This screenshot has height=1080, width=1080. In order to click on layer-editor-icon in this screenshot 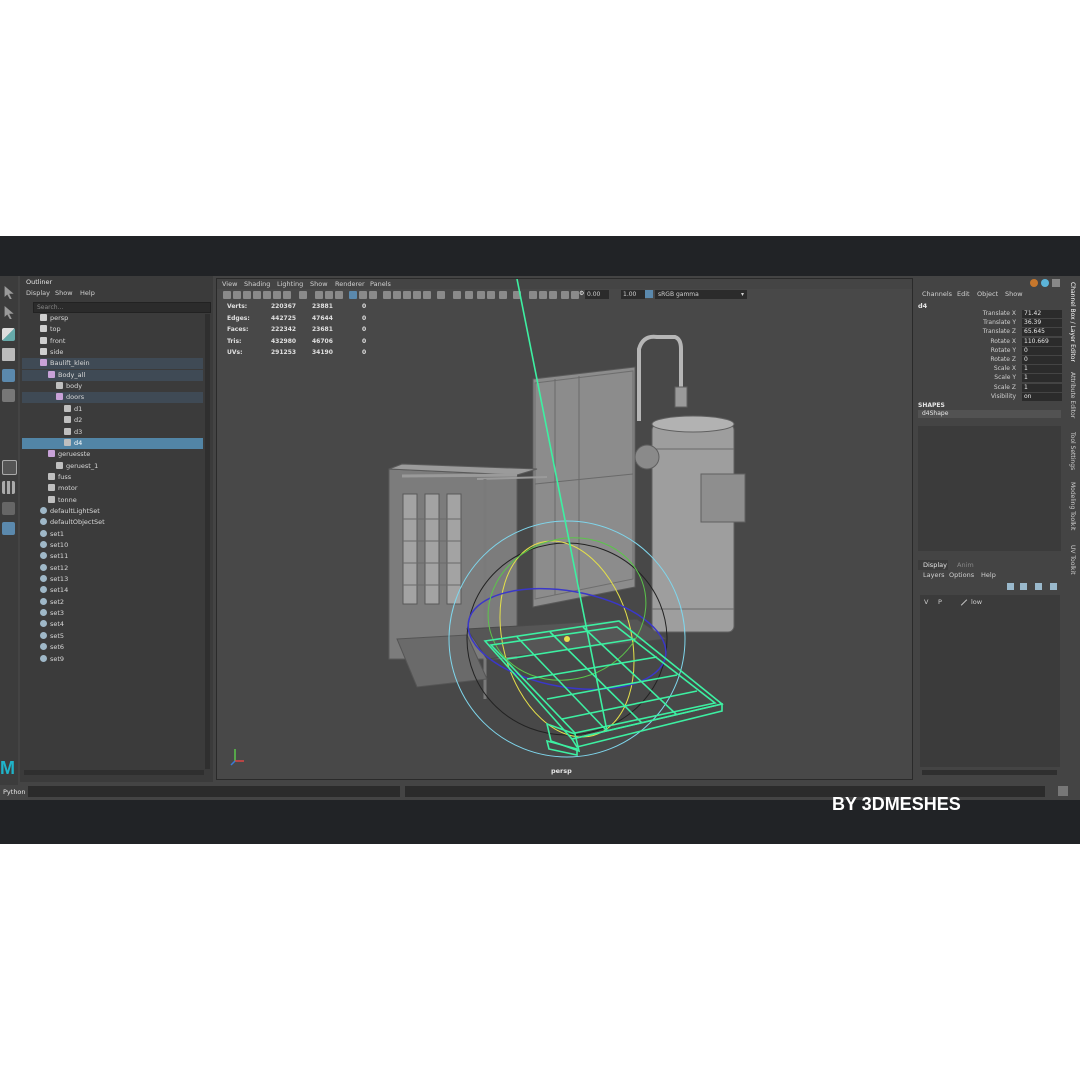, I will do `click(1045, 283)`.